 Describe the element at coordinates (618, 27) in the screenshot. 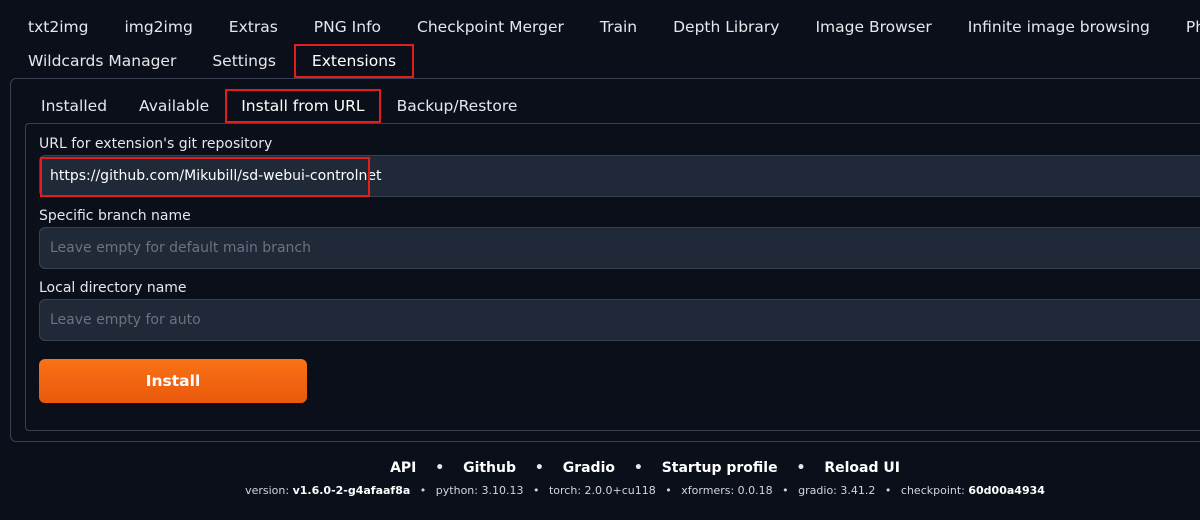

I see `tab-train: Train` at that location.